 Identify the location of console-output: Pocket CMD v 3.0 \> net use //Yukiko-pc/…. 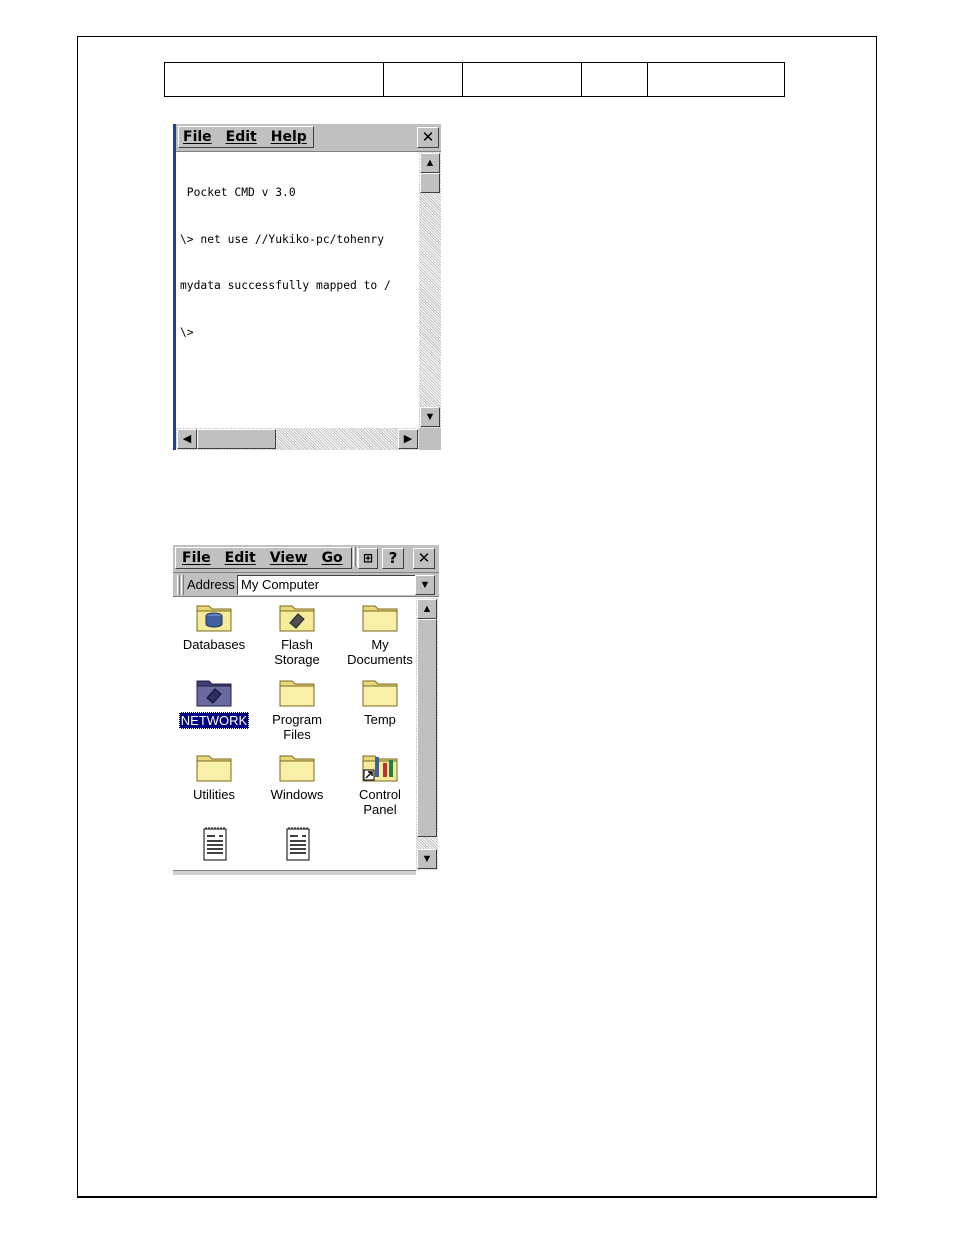
(298, 289).